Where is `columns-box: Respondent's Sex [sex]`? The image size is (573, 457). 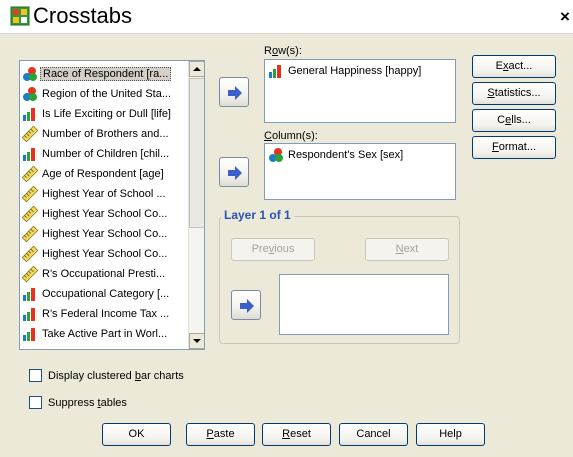
columns-box: Respondent's Sex [sex] is located at coordinates (360, 171).